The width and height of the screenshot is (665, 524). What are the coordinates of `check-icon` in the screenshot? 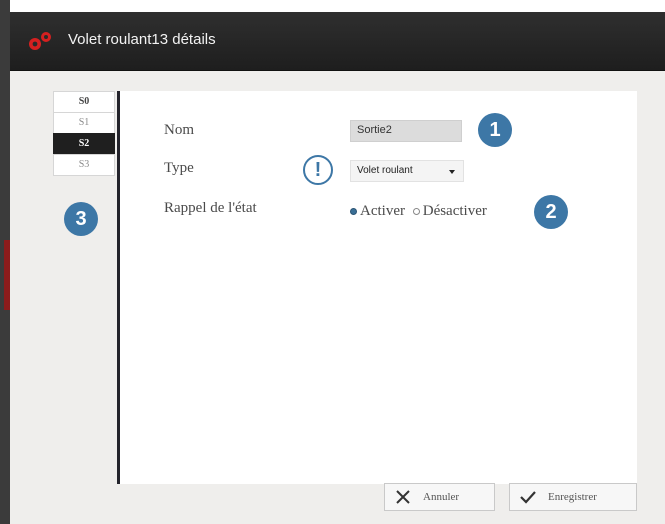 It's located at (528, 497).